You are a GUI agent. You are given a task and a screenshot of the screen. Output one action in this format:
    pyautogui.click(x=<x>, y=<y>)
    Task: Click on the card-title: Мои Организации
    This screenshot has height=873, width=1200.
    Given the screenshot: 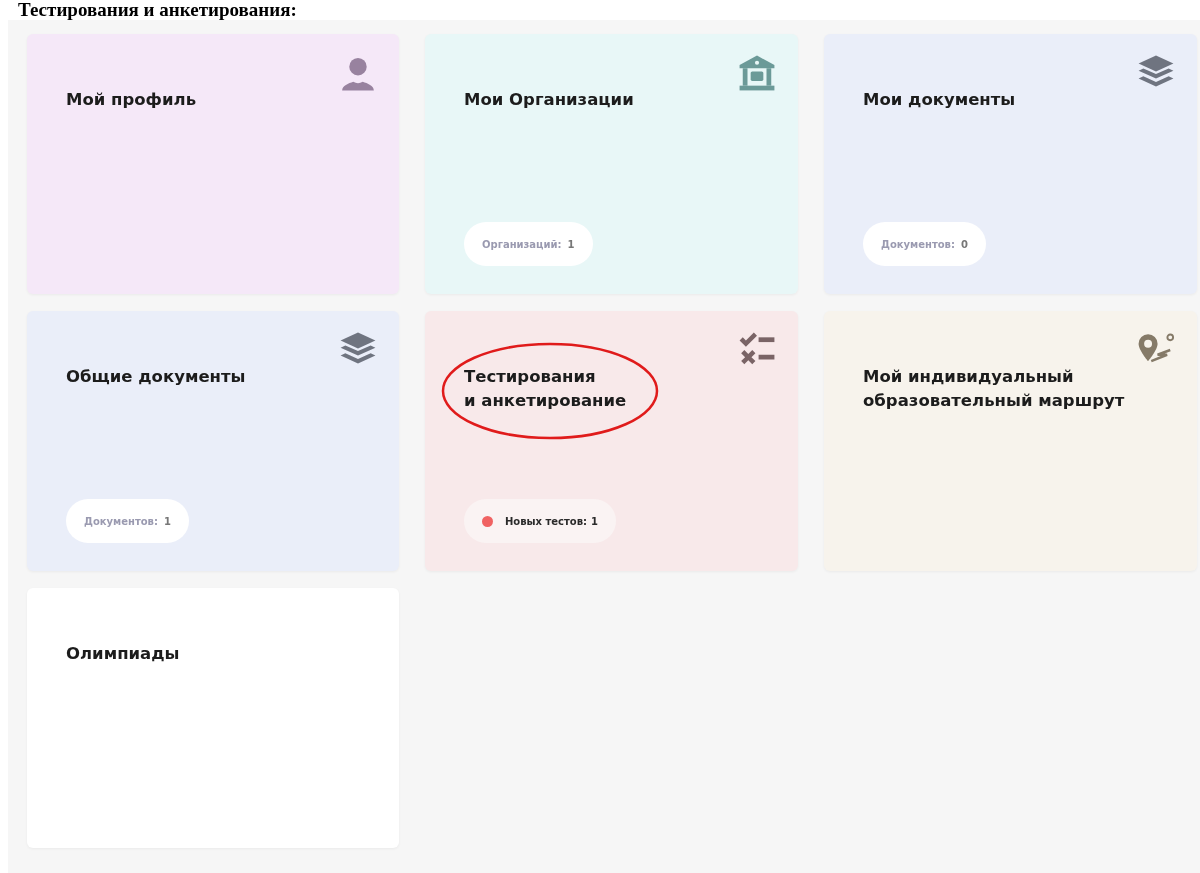 What is the action you would take?
    pyautogui.click(x=549, y=100)
    